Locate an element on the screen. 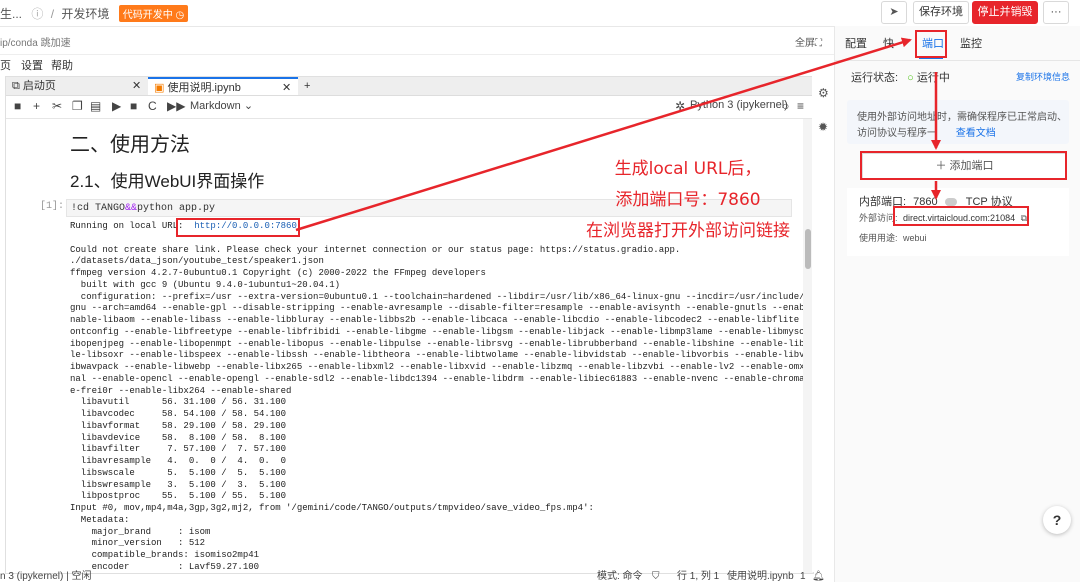 The image size is (1080, 582). breadcrumb-title: 开发环境 is located at coordinates (85, 14).